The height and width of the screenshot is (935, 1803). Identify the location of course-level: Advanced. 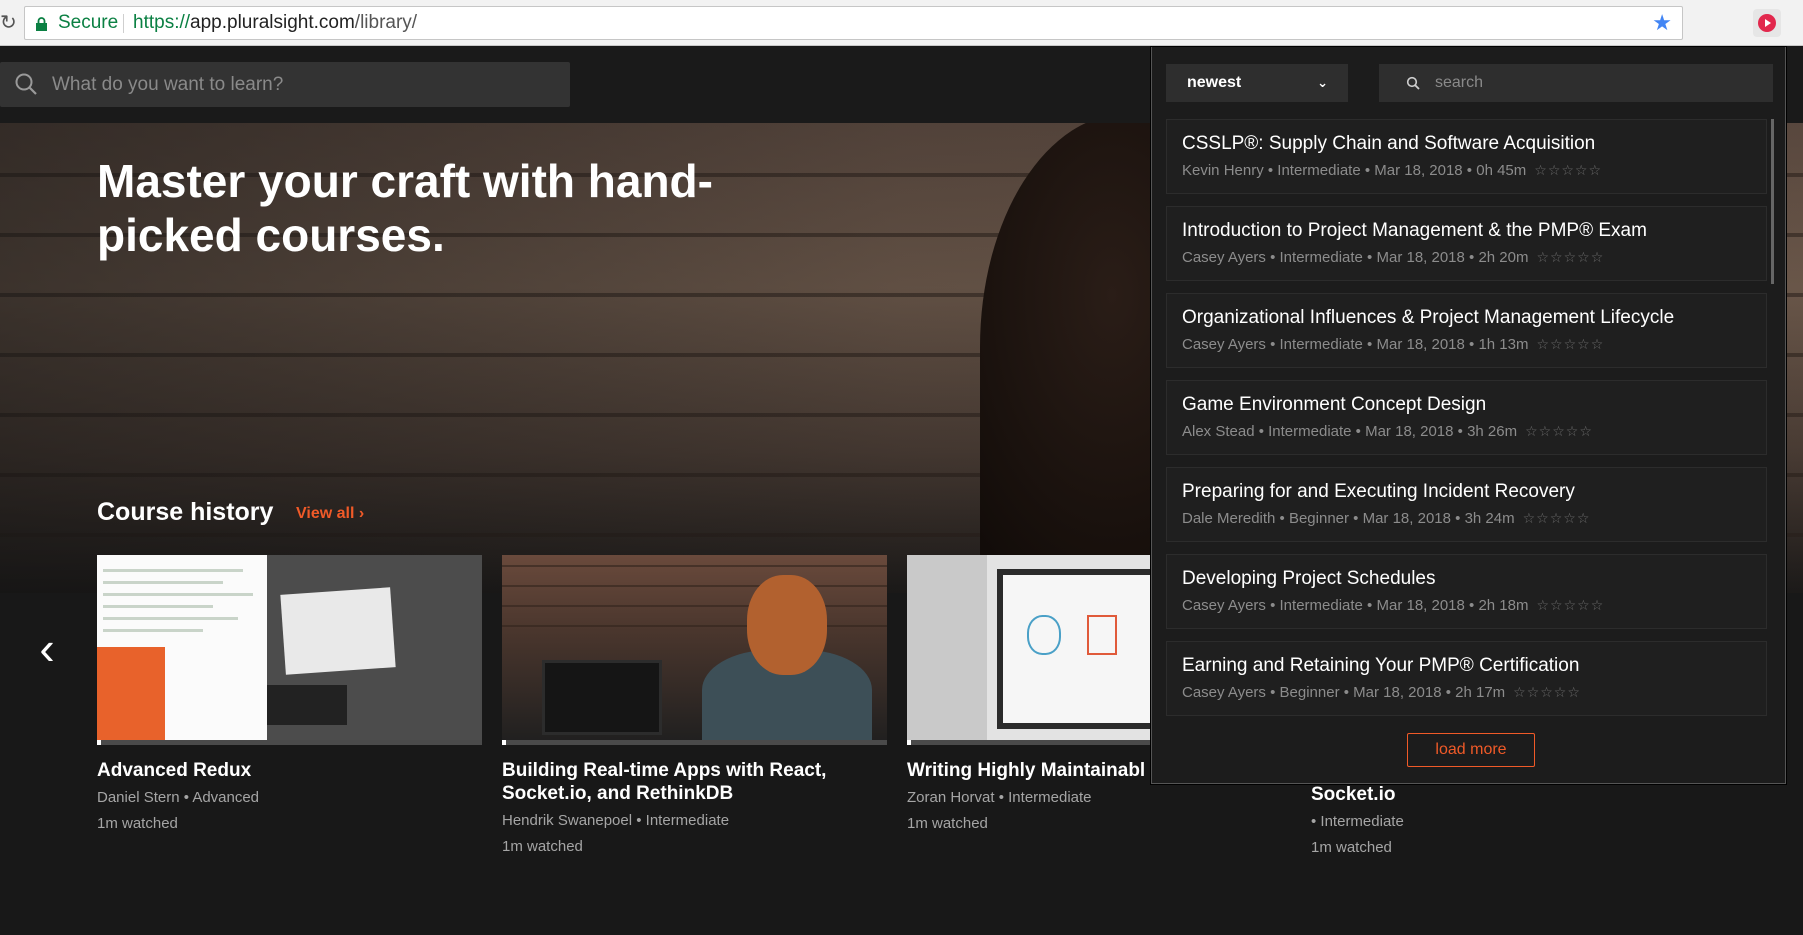
(226, 797).